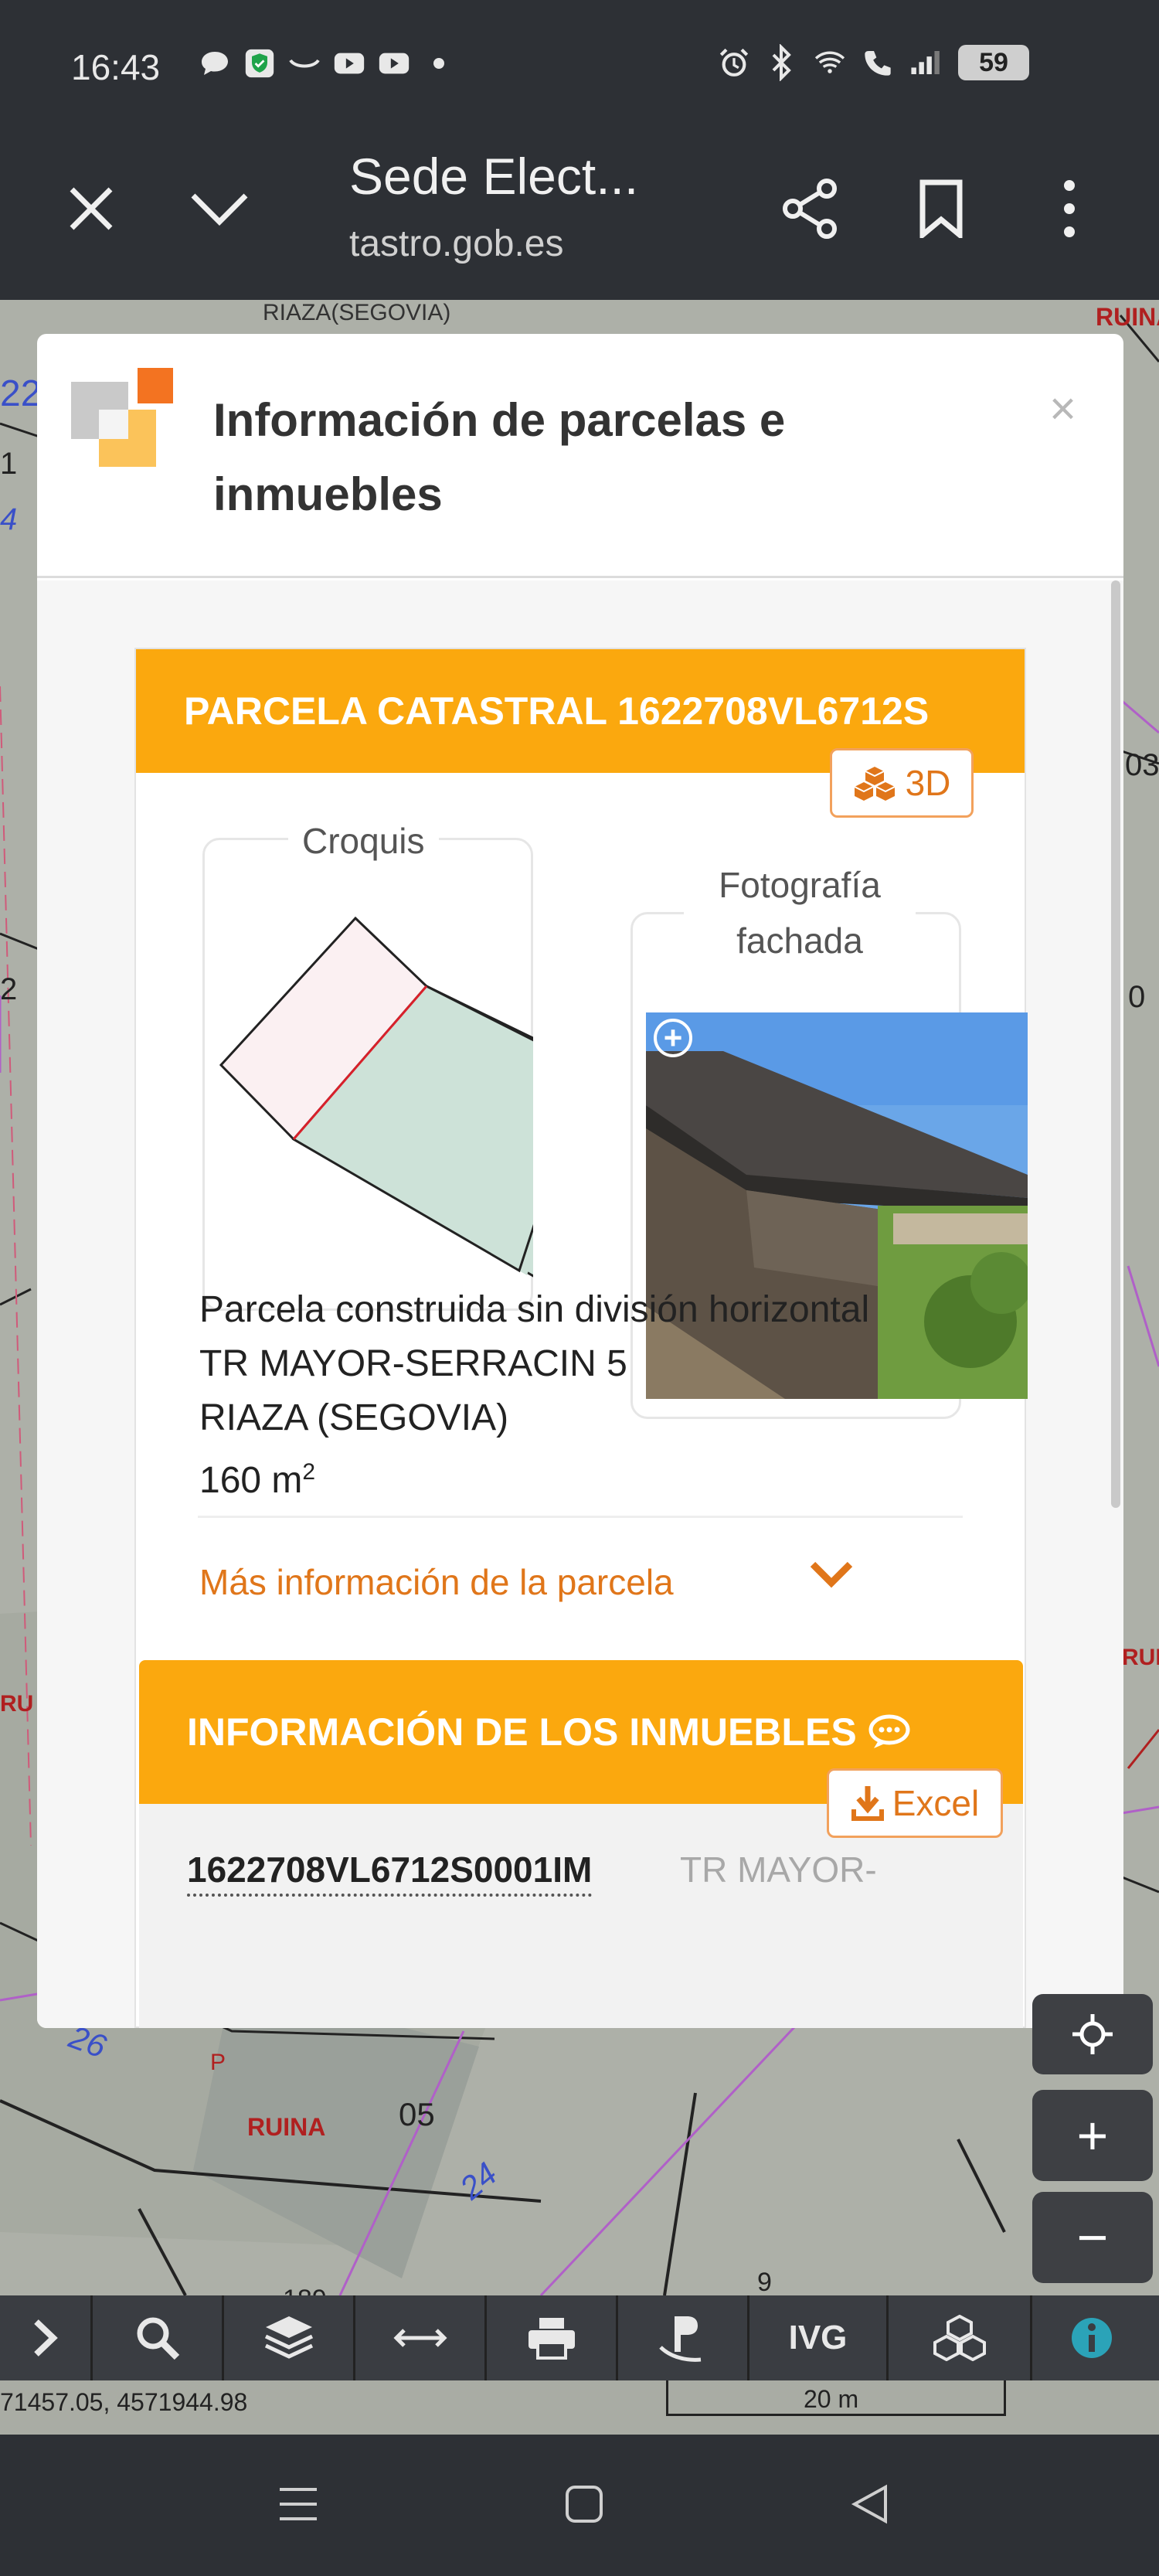 The image size is (1159, 2576). I want to click on close-icon, so click(91, 209).